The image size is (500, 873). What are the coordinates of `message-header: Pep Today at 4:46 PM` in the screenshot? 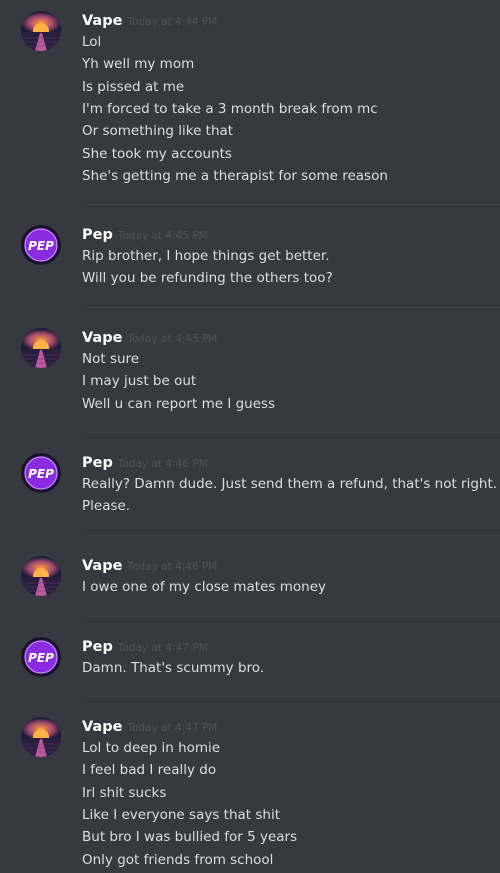 It's located at (145, 462).